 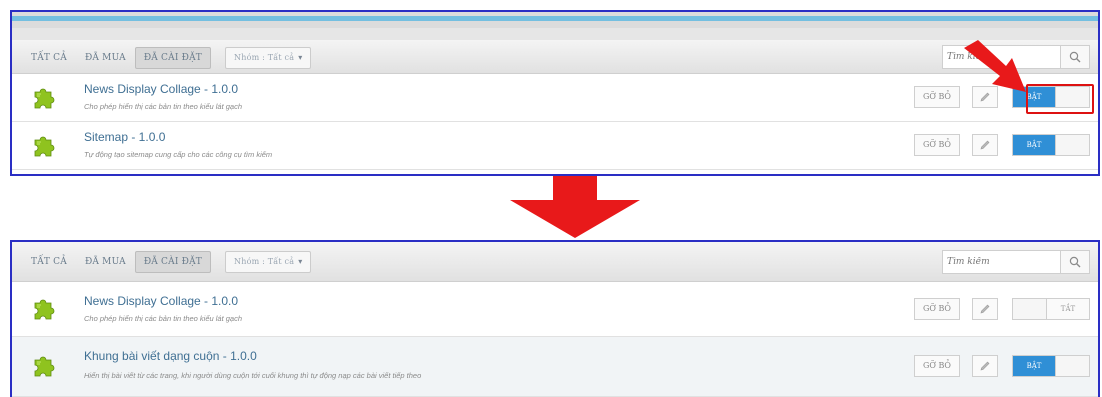 I want to click on enable-toggle: TẮT, so click(x=1051, y=309).